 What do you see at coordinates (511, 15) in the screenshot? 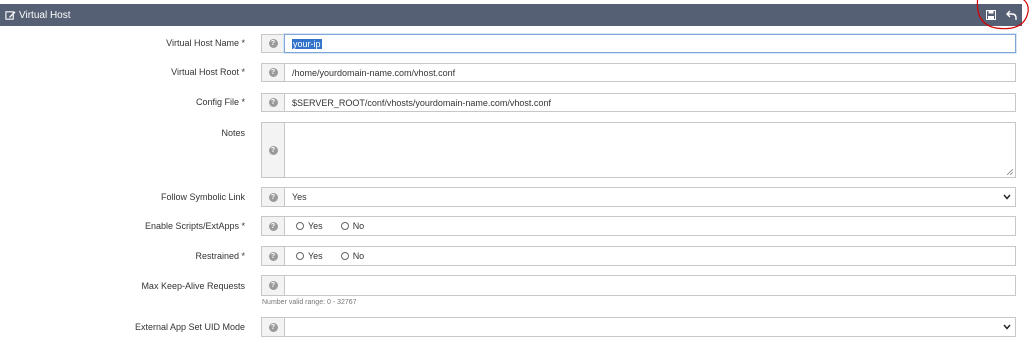
I see `panel-header: Virtual Host` at bounding box center [511, 15].